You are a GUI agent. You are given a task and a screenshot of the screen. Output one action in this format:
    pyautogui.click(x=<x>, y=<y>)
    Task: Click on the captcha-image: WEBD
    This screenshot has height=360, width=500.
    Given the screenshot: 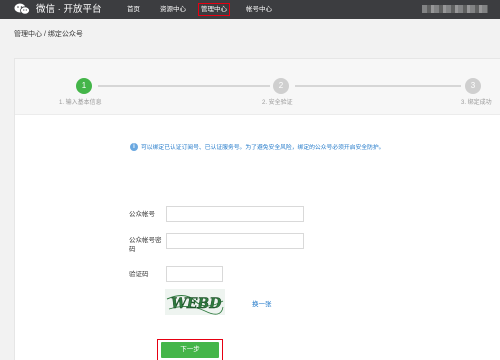 What is the action you would take?
    pyautogui.click(x=195, y=302)
    